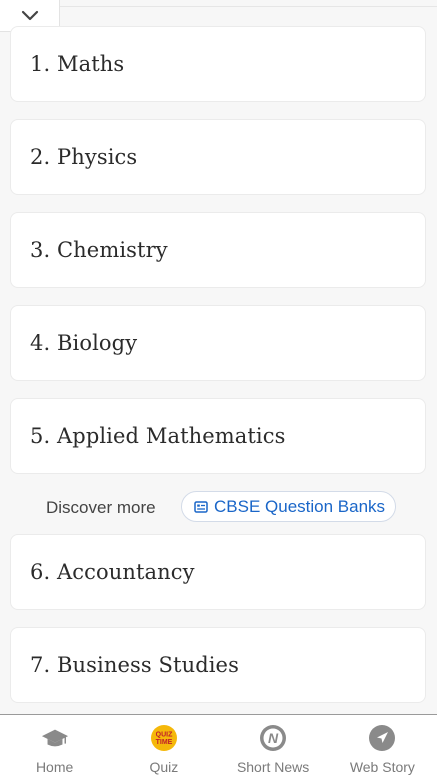  Describe the element at coordinates (273, 767) in the screenshot. I see `nav-label: Short News` at that location.